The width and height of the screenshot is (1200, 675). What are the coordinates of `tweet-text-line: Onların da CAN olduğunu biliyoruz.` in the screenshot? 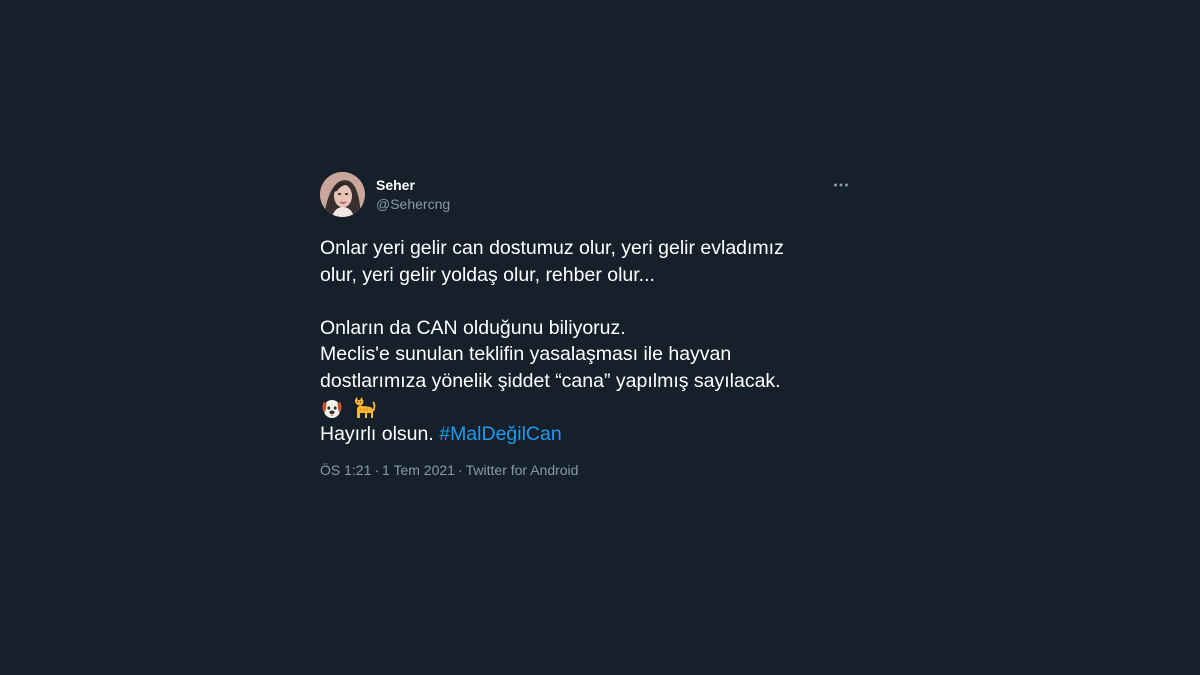 It's located at (473, 327).